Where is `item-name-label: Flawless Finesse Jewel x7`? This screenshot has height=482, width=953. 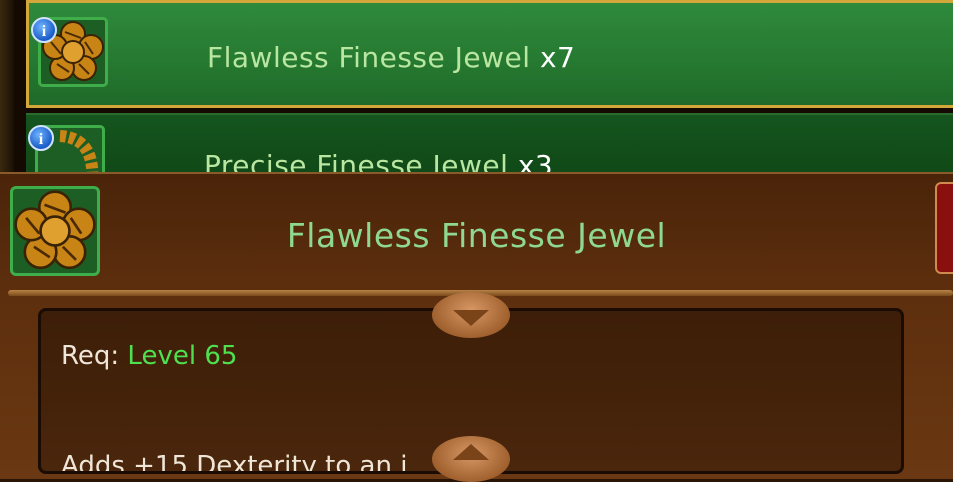 item-name-label: Flawless Finesse Jewel x7 is located at coordinates (391, 57).